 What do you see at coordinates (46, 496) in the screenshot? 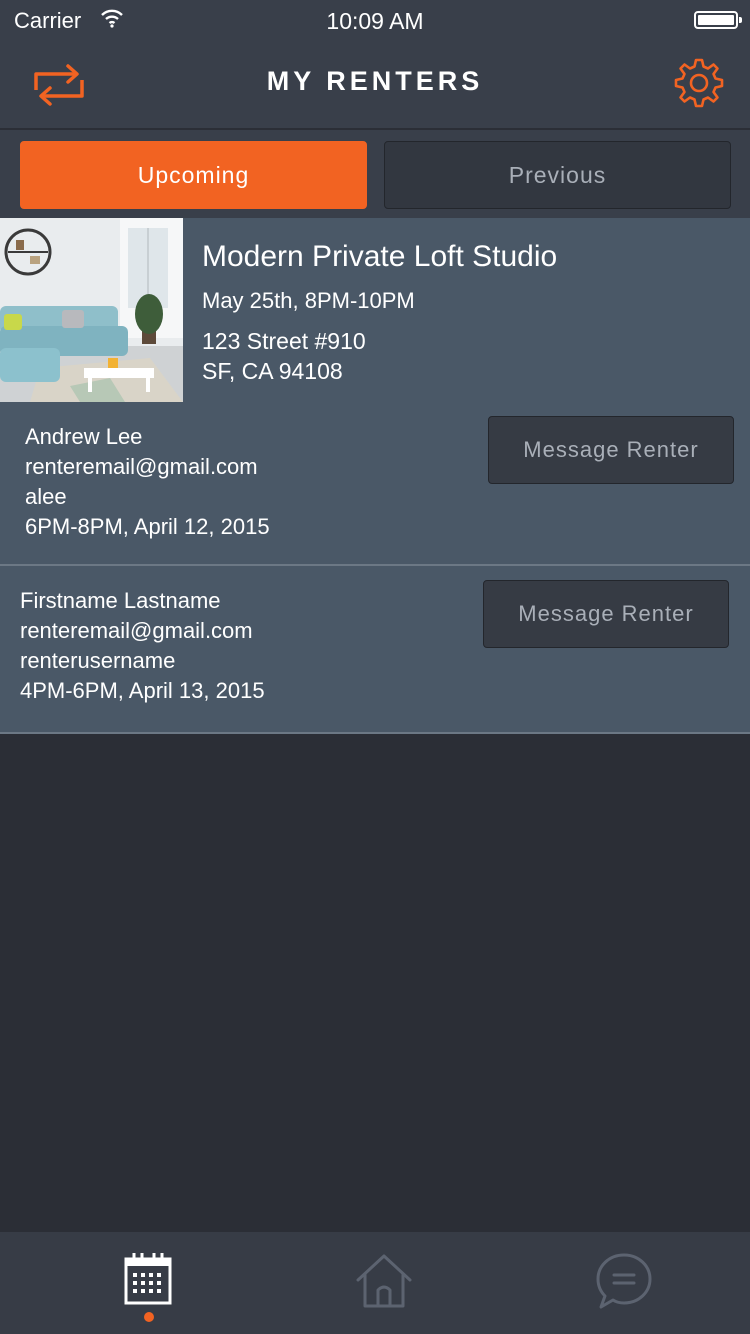
I see `renter-username: alee` at bounding box center [46, 496].